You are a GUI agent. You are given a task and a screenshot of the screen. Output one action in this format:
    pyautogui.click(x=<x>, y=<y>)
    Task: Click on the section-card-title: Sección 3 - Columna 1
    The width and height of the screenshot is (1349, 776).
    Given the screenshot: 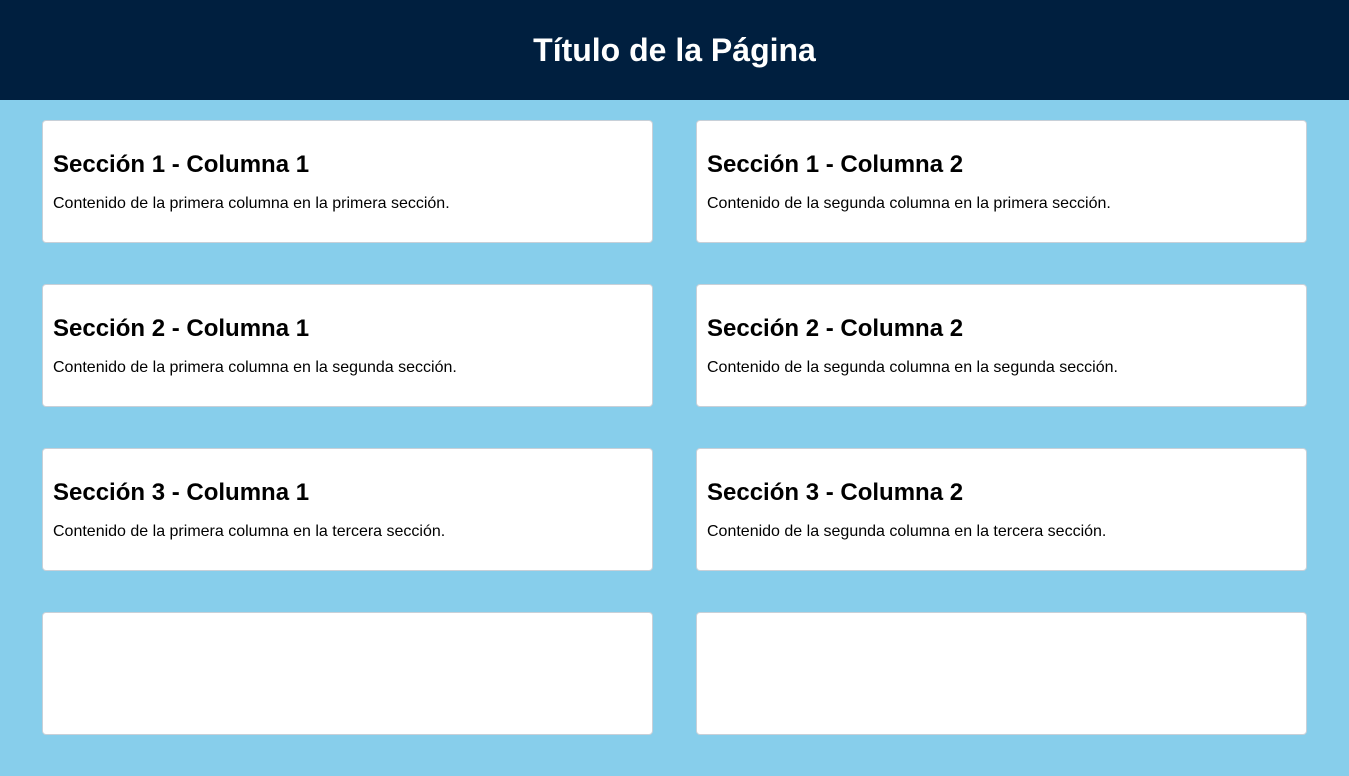 What is the action you would take?
    pyautogui.click(x=181, y=492)
    